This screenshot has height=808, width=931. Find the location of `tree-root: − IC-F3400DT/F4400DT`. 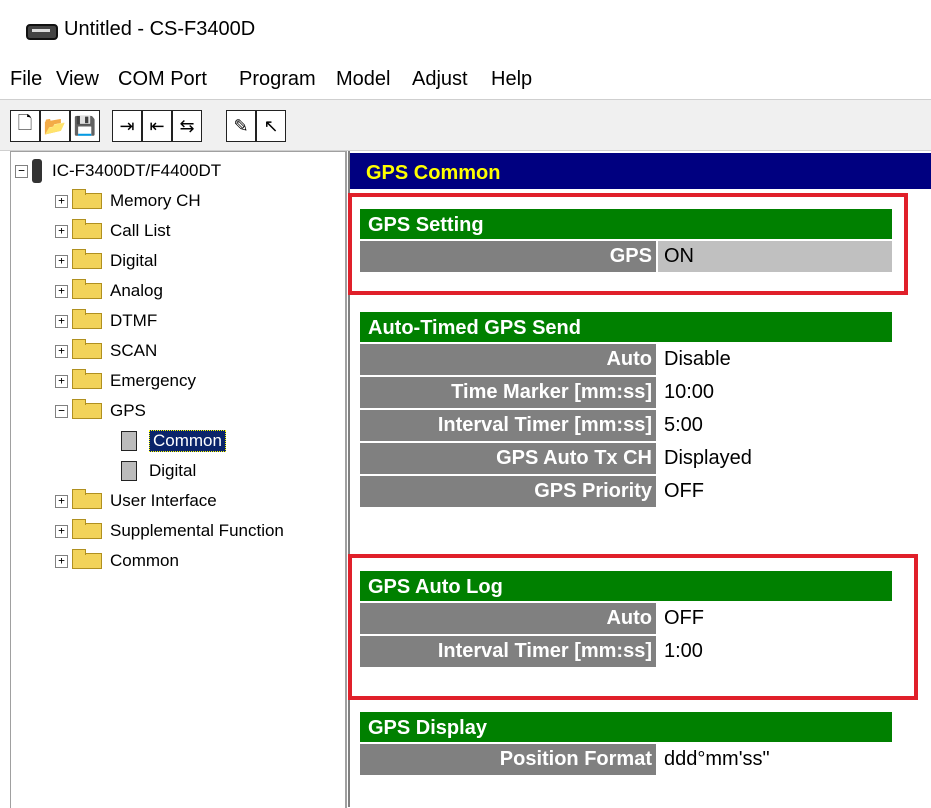

tree-root: − IC-F3400DT/F4400DT is located at coordinates (118, 171).